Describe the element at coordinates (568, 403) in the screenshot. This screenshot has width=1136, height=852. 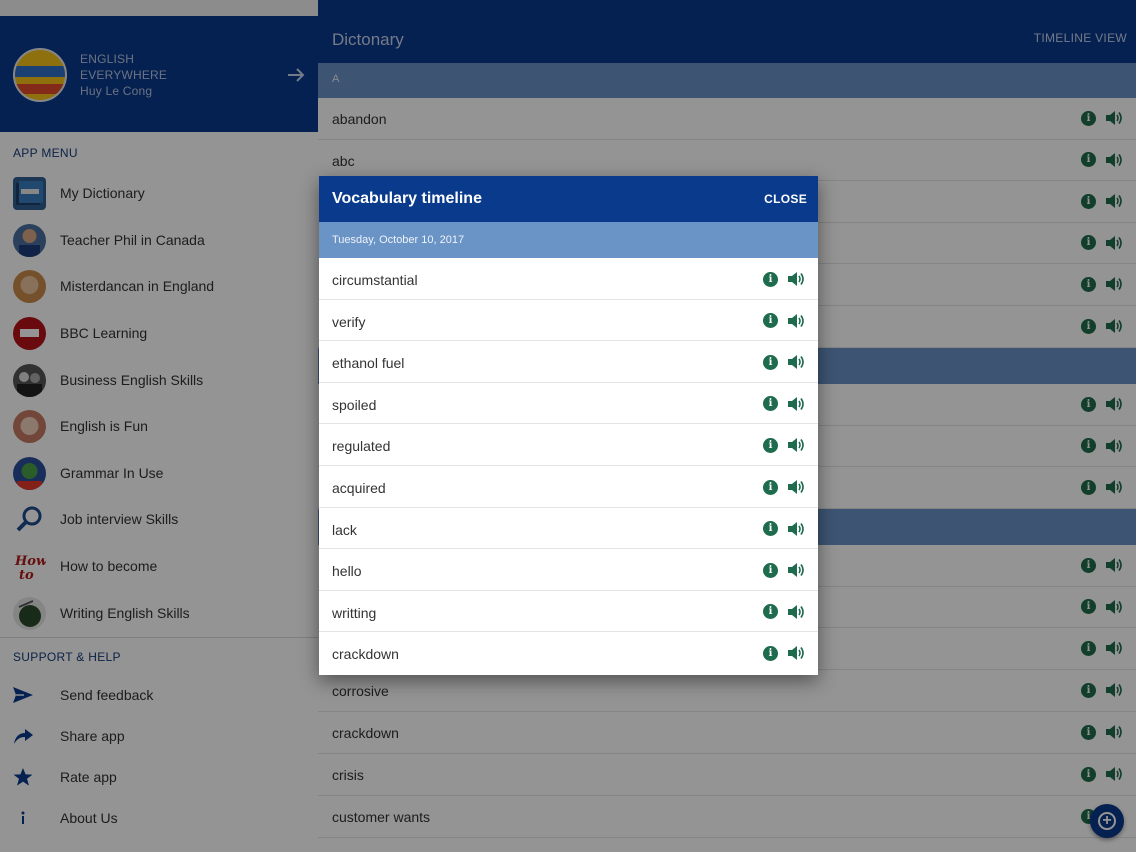
I see `timeline-item: spoiled i` at that location.